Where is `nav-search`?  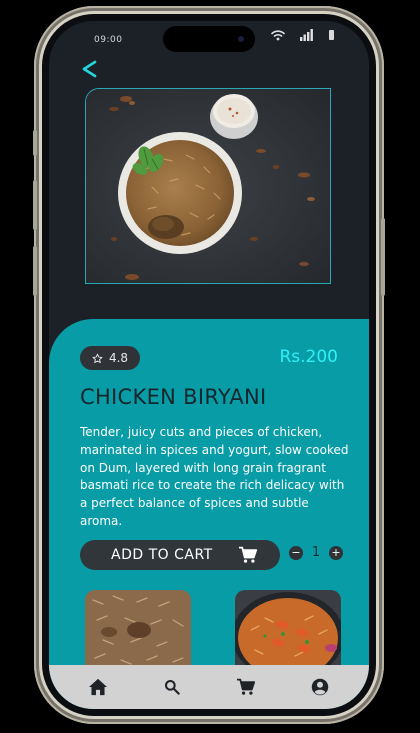
nav-search is located at coordinates (172, 687).